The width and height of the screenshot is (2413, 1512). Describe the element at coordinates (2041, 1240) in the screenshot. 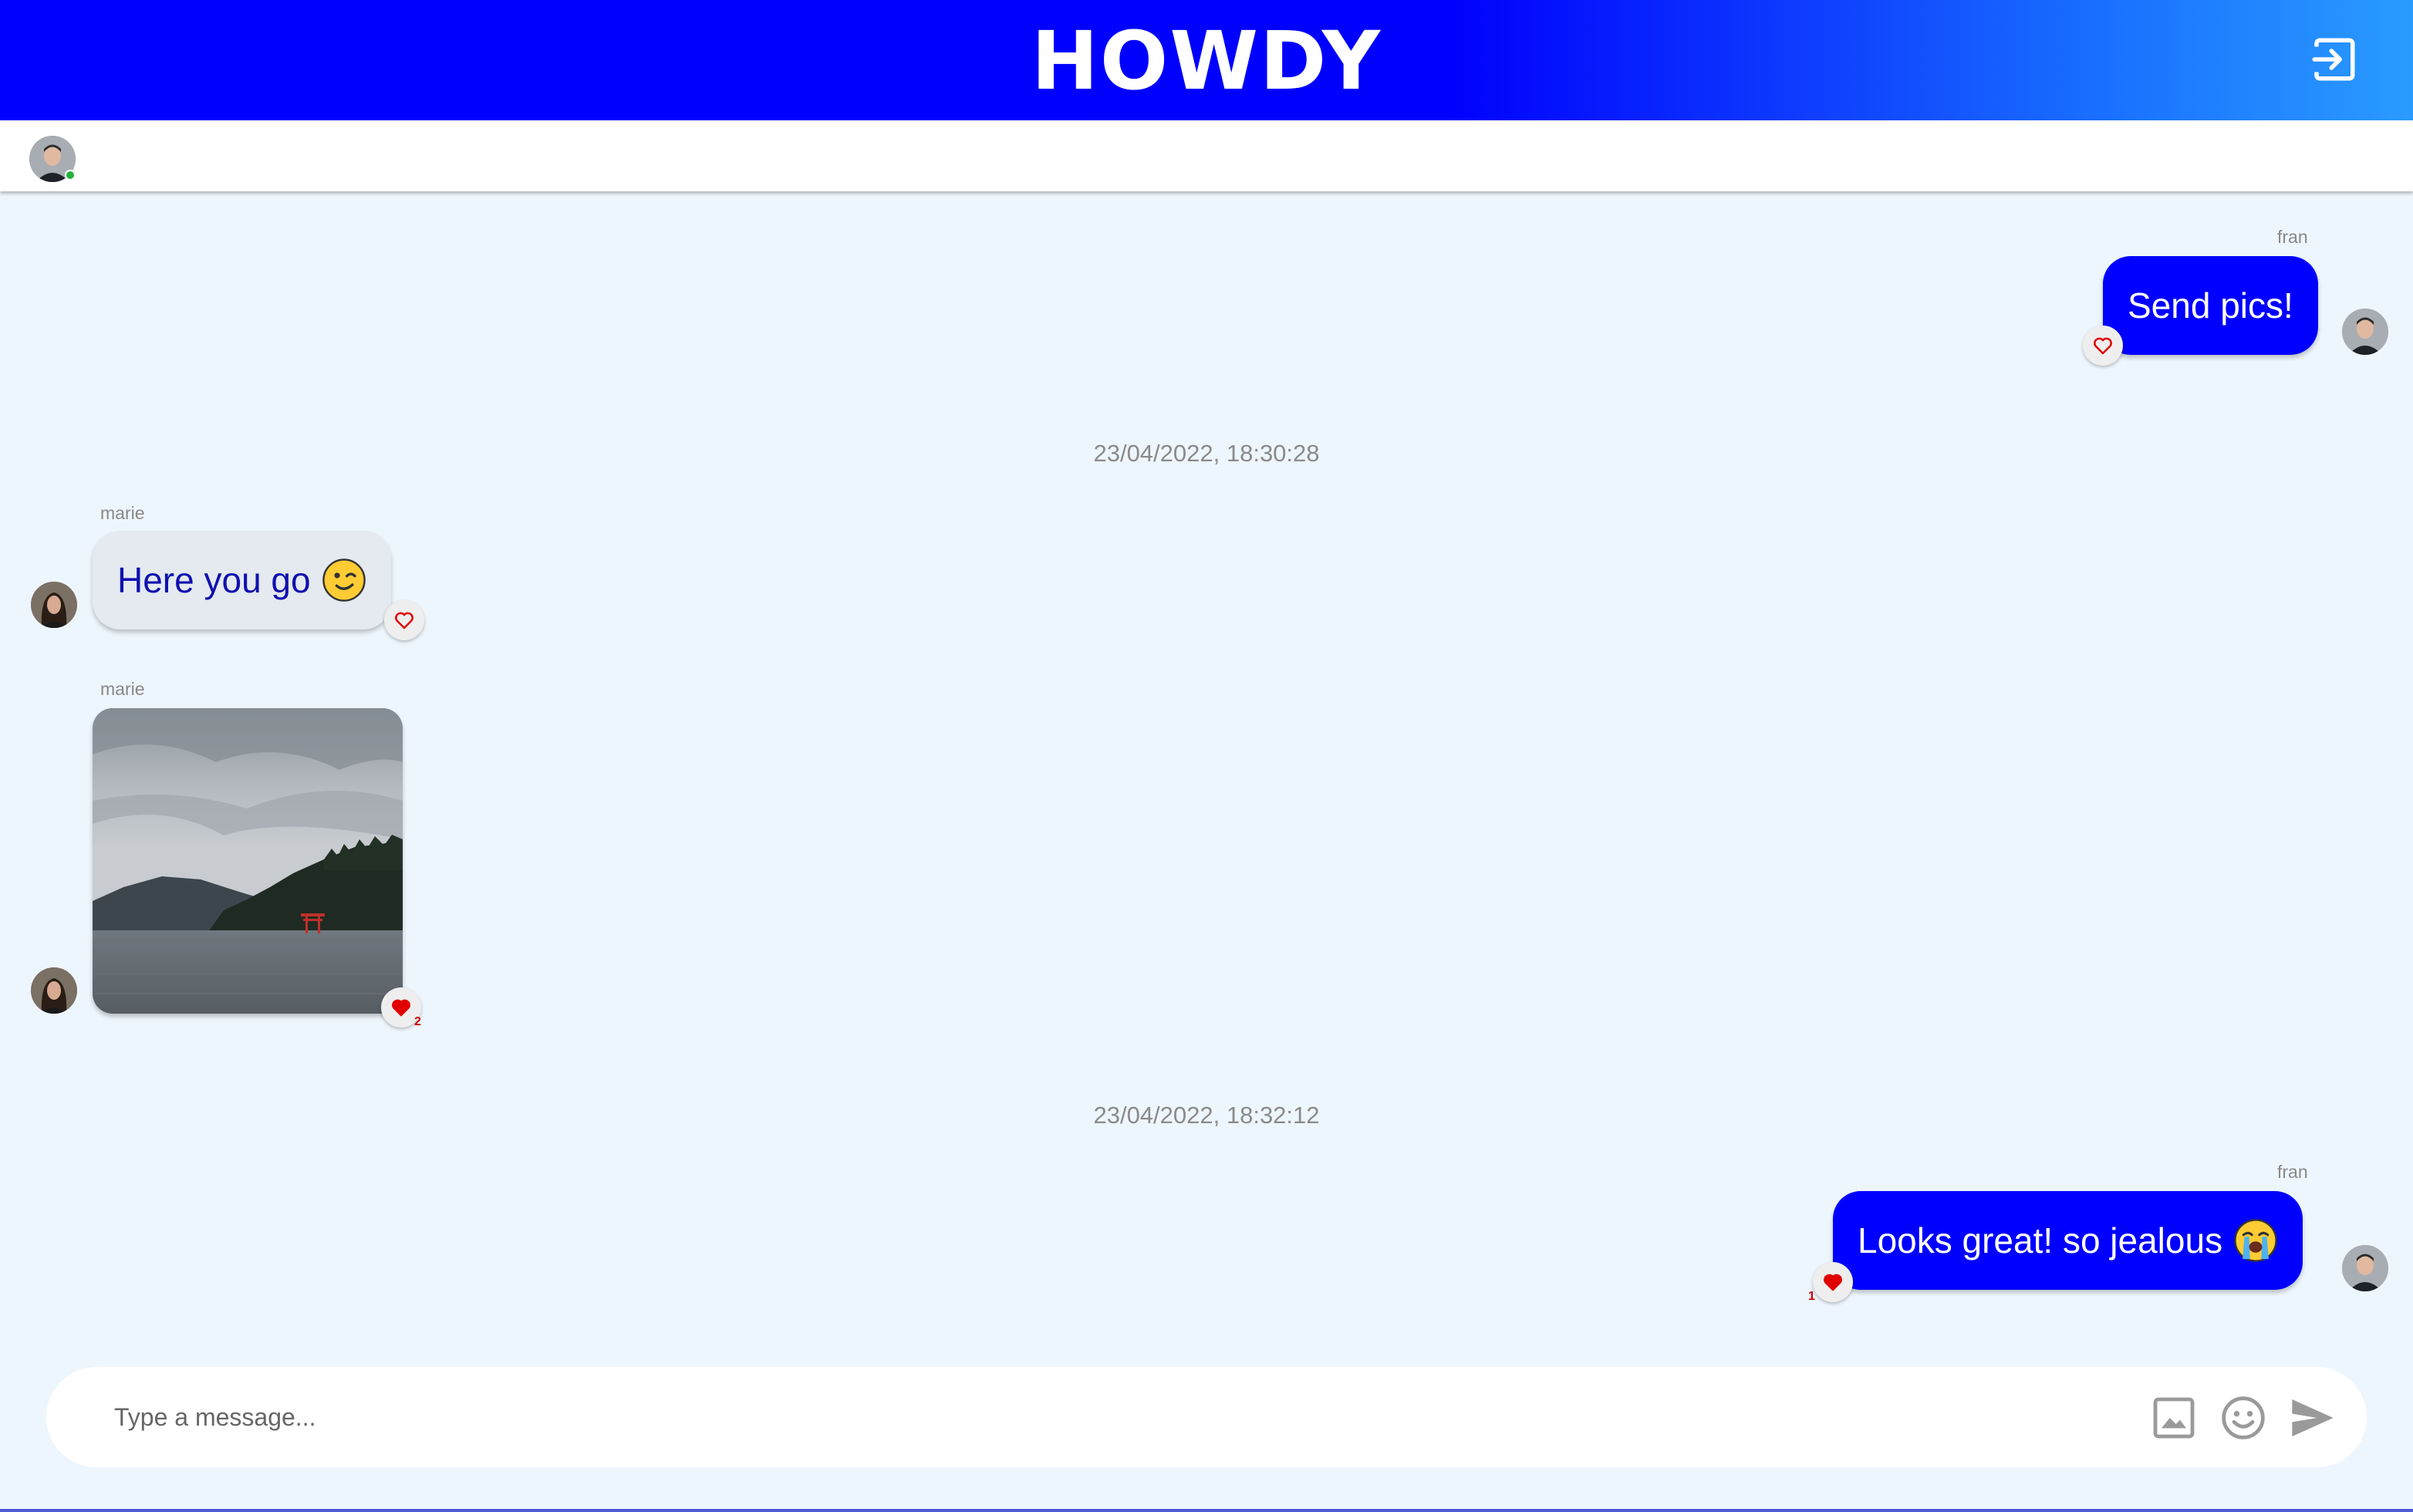

I see `message-text: Looks great! so jealous` at that location.